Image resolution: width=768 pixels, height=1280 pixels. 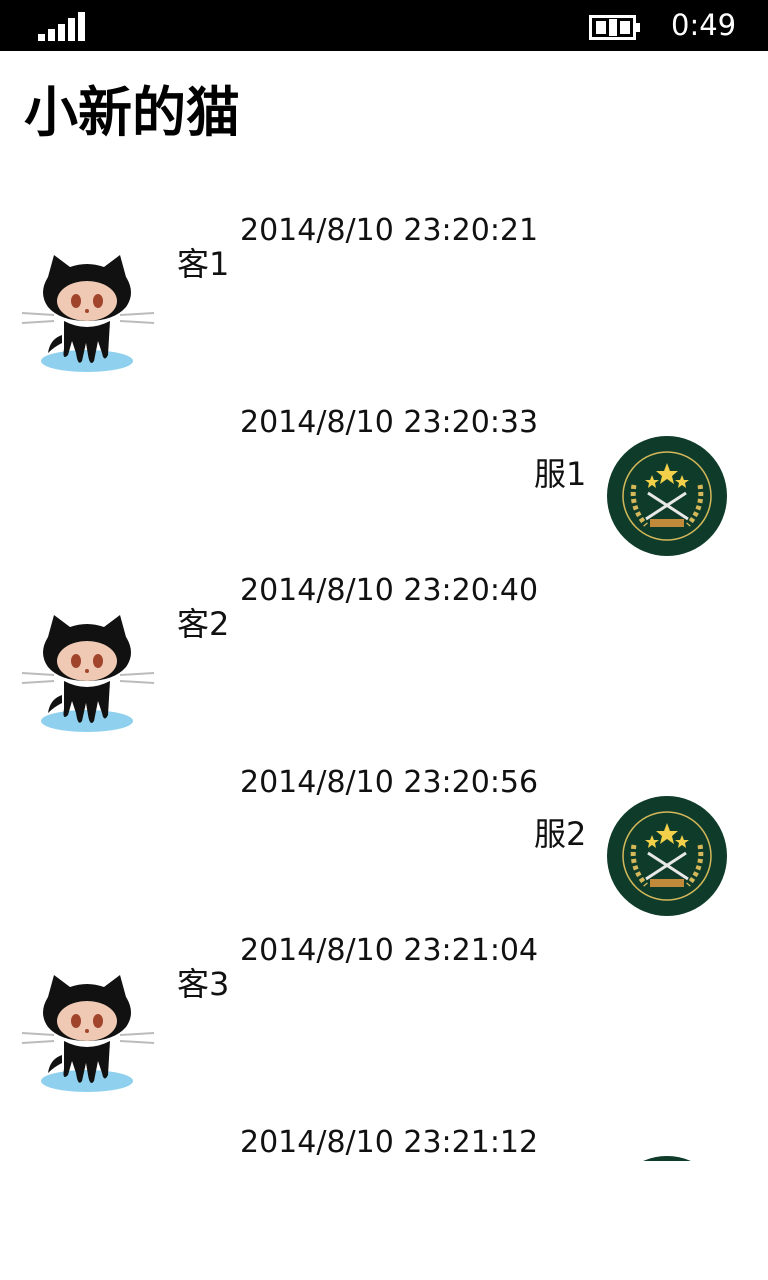 What do you see at coordinates (389, 1142) in the screenshot?
I see `message-timestamp: 2014/8/10 23:21:12` at bounding box center [389, 1142].